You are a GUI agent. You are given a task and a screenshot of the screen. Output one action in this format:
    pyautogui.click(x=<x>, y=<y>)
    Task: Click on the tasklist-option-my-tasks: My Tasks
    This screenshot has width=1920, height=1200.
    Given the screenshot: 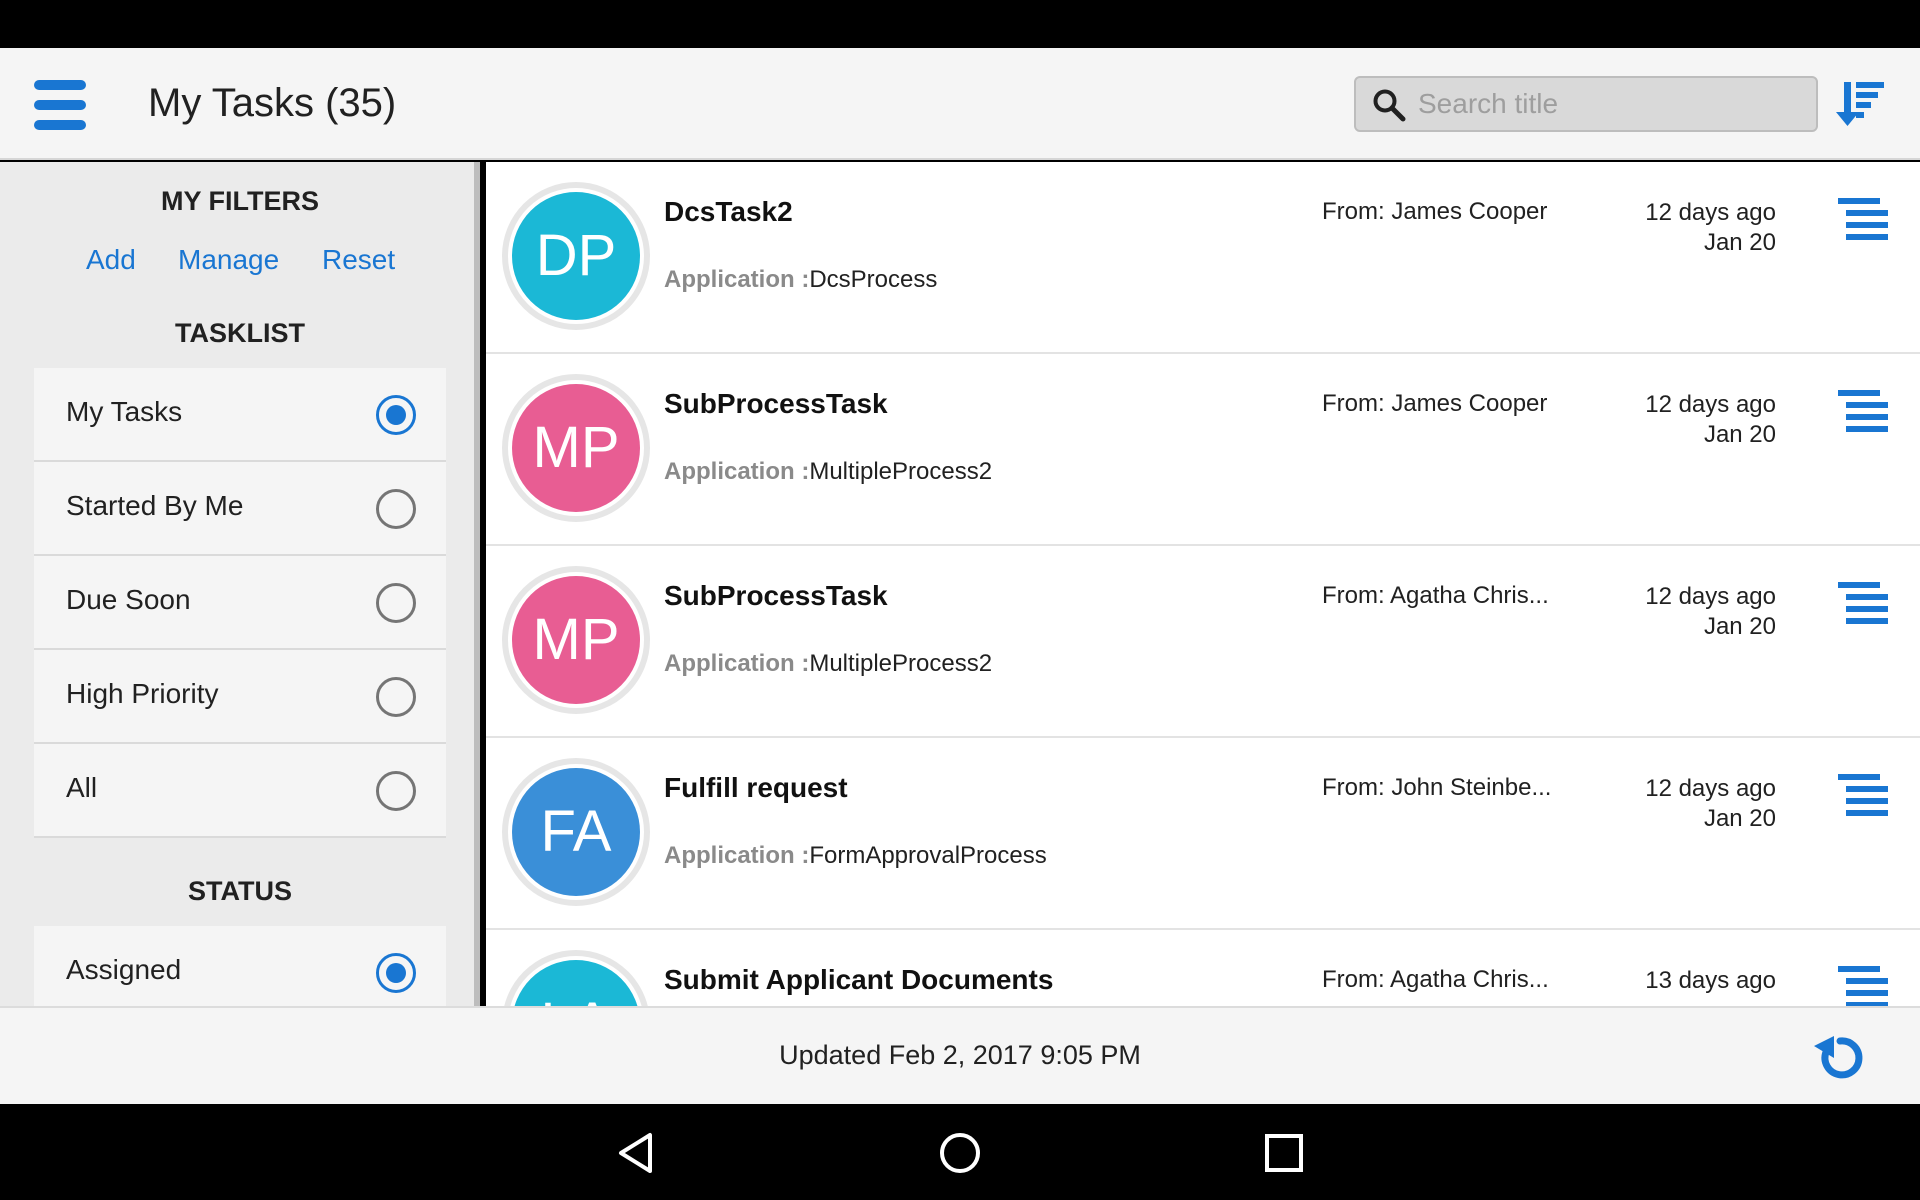 What is the action you would take?
    pyautogui.click(x=240, y=415)
    